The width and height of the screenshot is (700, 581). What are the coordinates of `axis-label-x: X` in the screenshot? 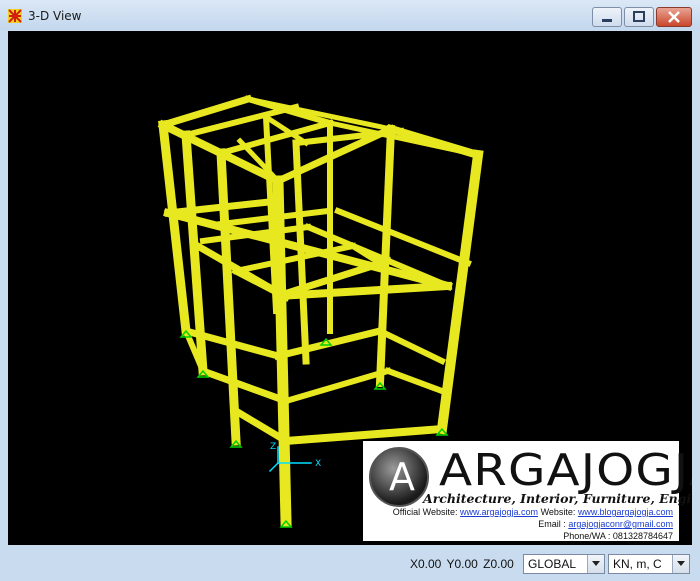 It's located at (318, 464).